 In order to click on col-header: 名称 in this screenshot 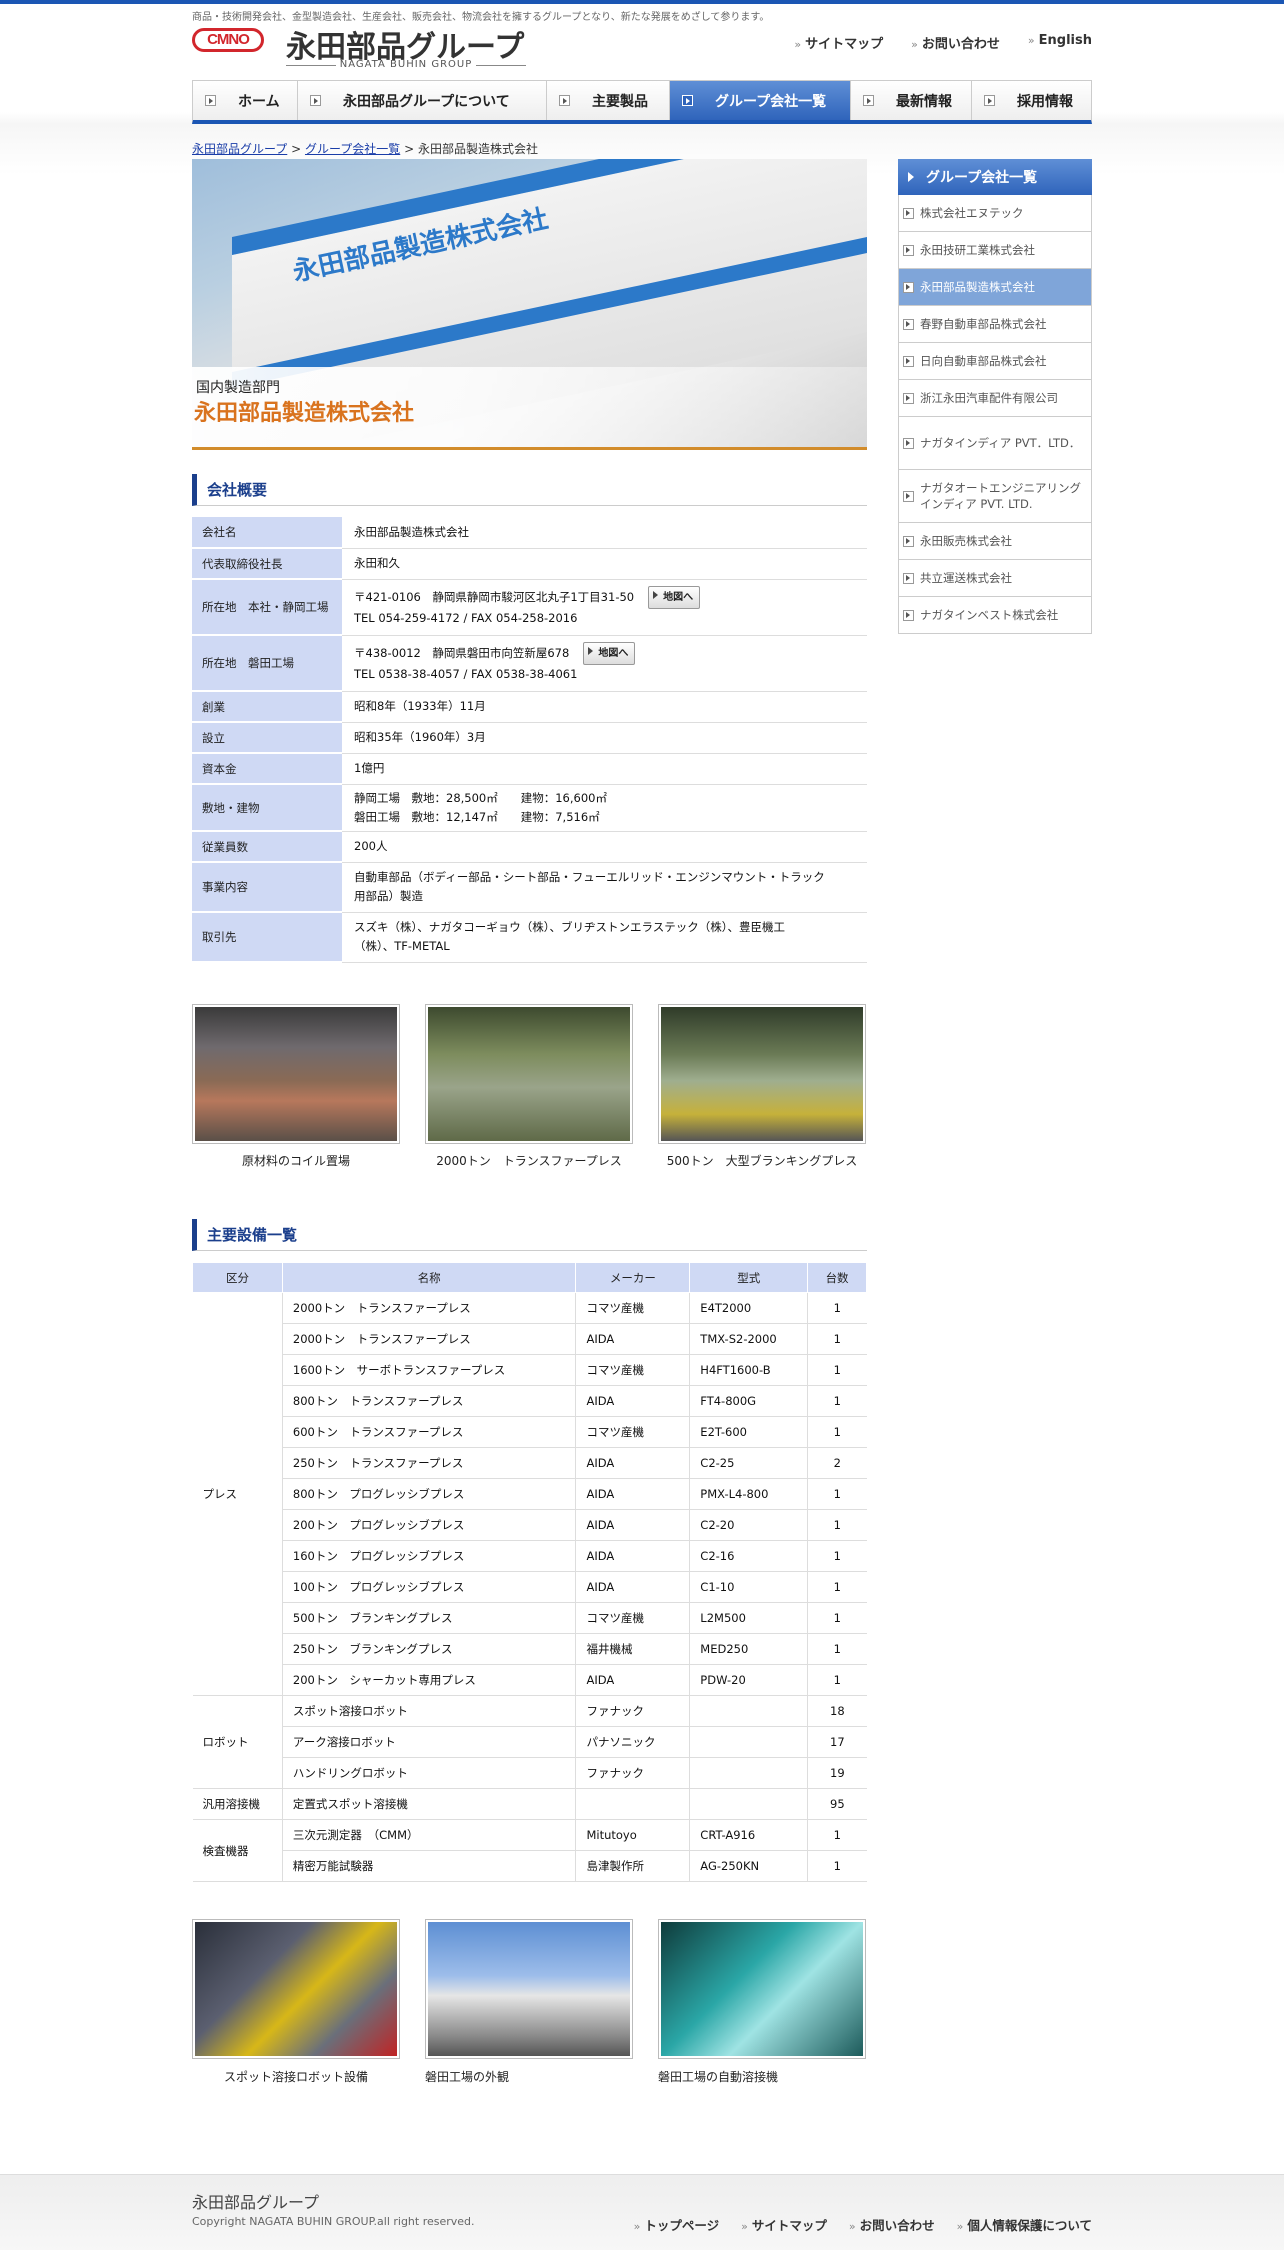, I will do `click(429, 1277)`.